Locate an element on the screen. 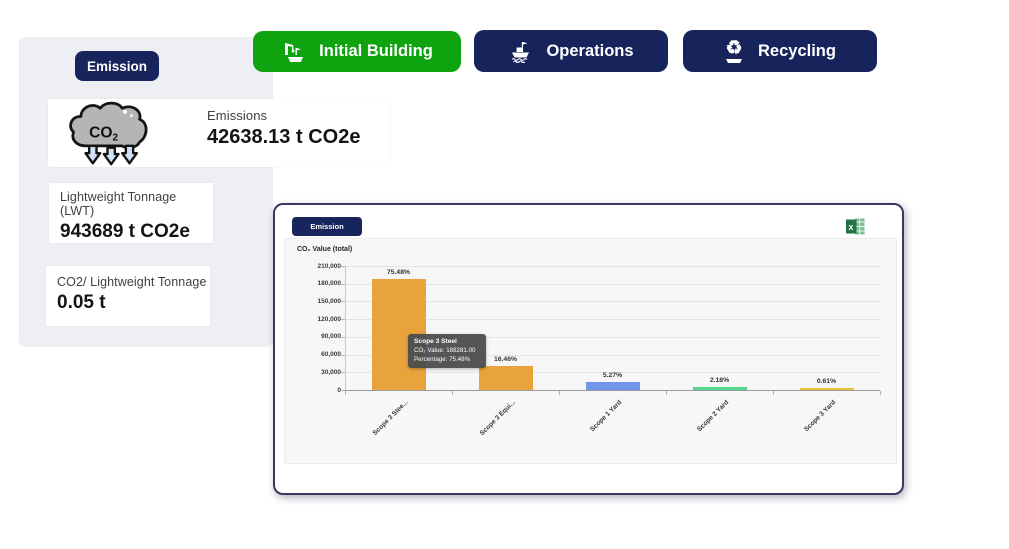 This screenshot has width=1009, height=549. y-tick-label: 180,000 is located at coordinates (329, 284).